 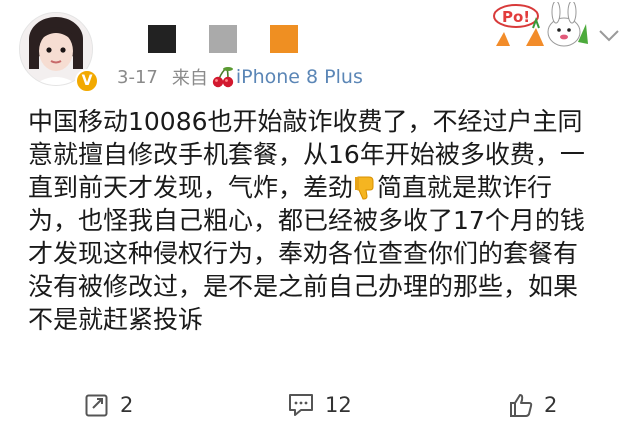 What do you see at coordinates (127, 405) in the screenshot?
I see `repost-count: 2` at bounding box center [127, 405].